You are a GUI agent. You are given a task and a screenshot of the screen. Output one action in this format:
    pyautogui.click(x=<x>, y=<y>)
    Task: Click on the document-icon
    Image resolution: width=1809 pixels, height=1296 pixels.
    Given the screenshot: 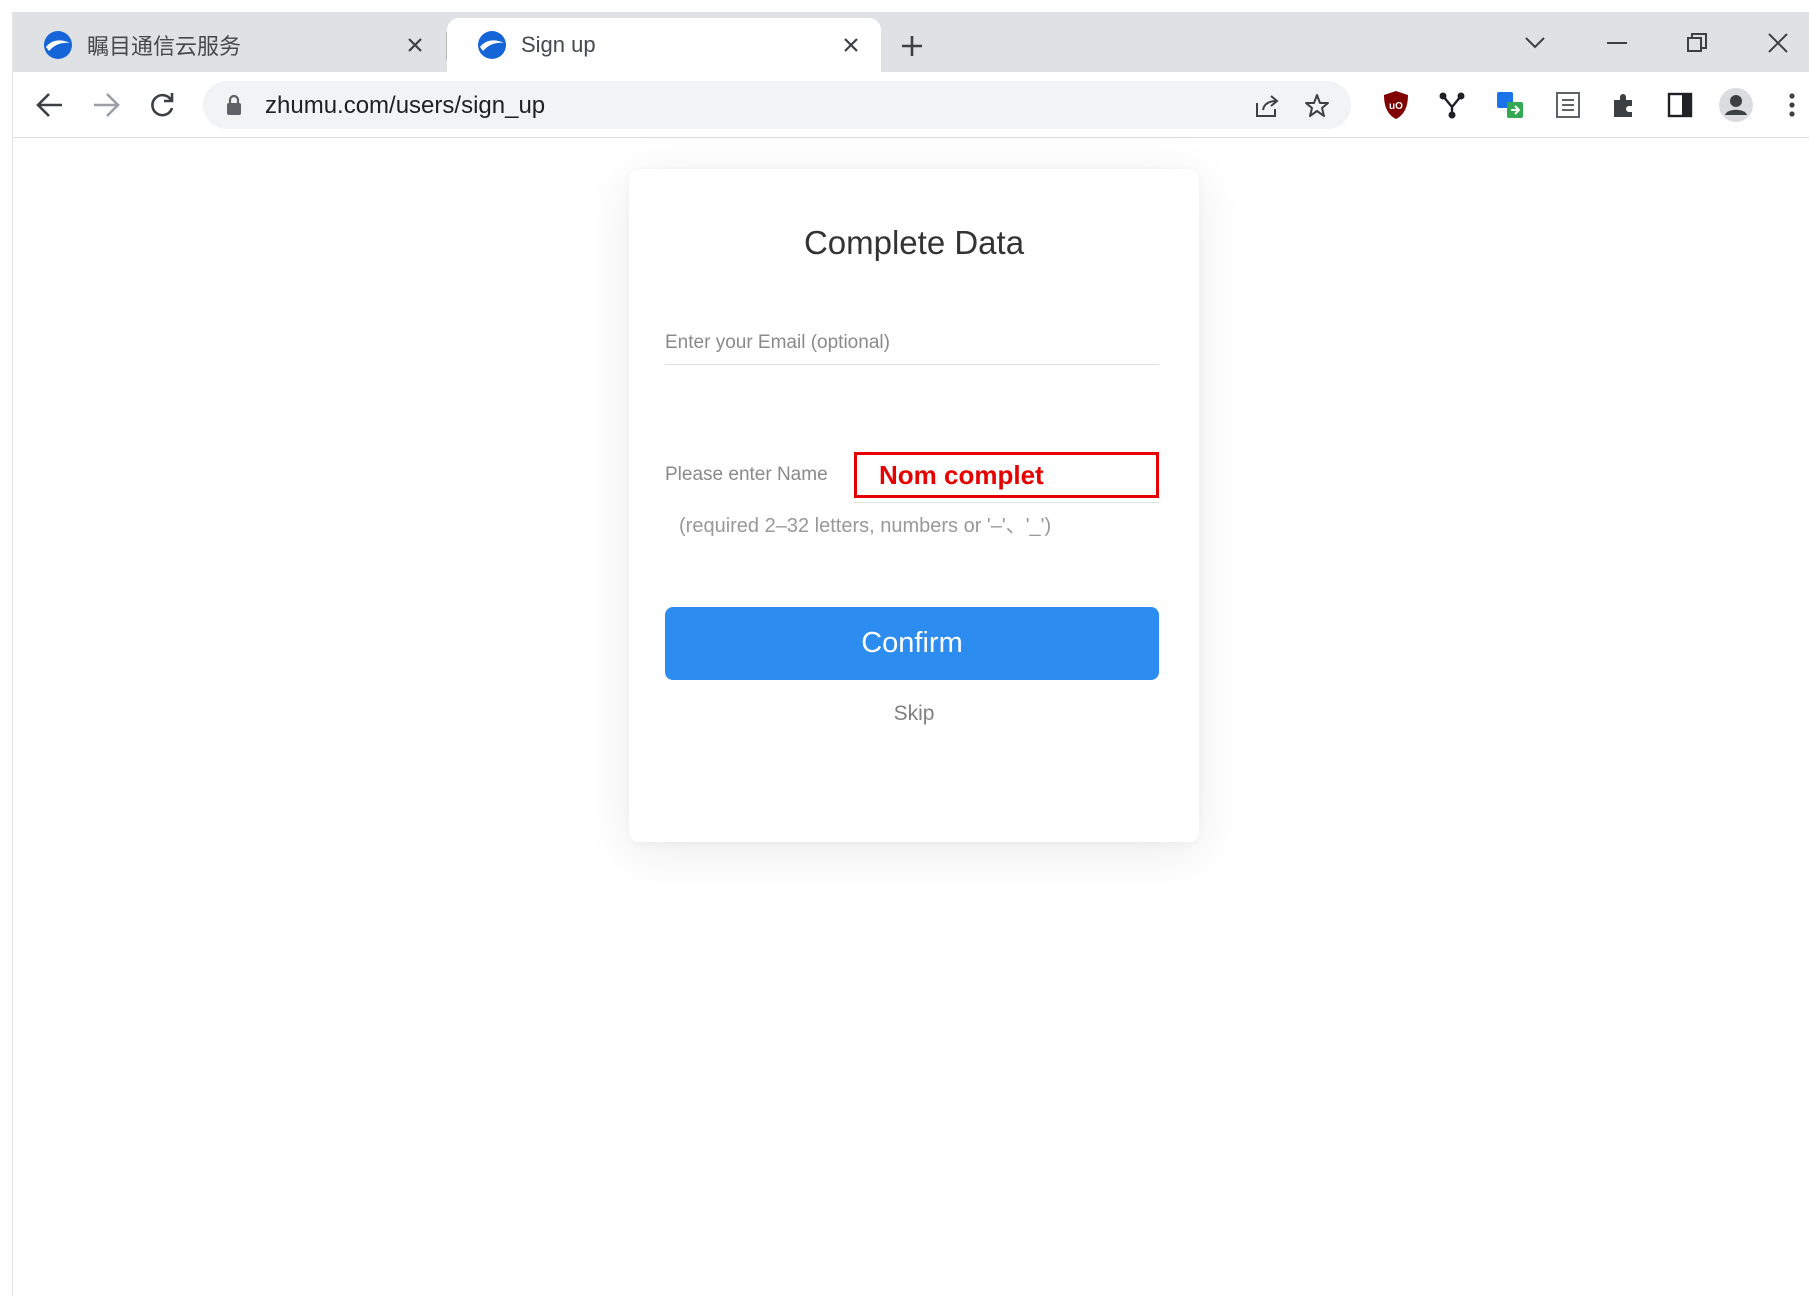 What is the action you would take?
    pyautogui.click(x=1568, y=105)
    